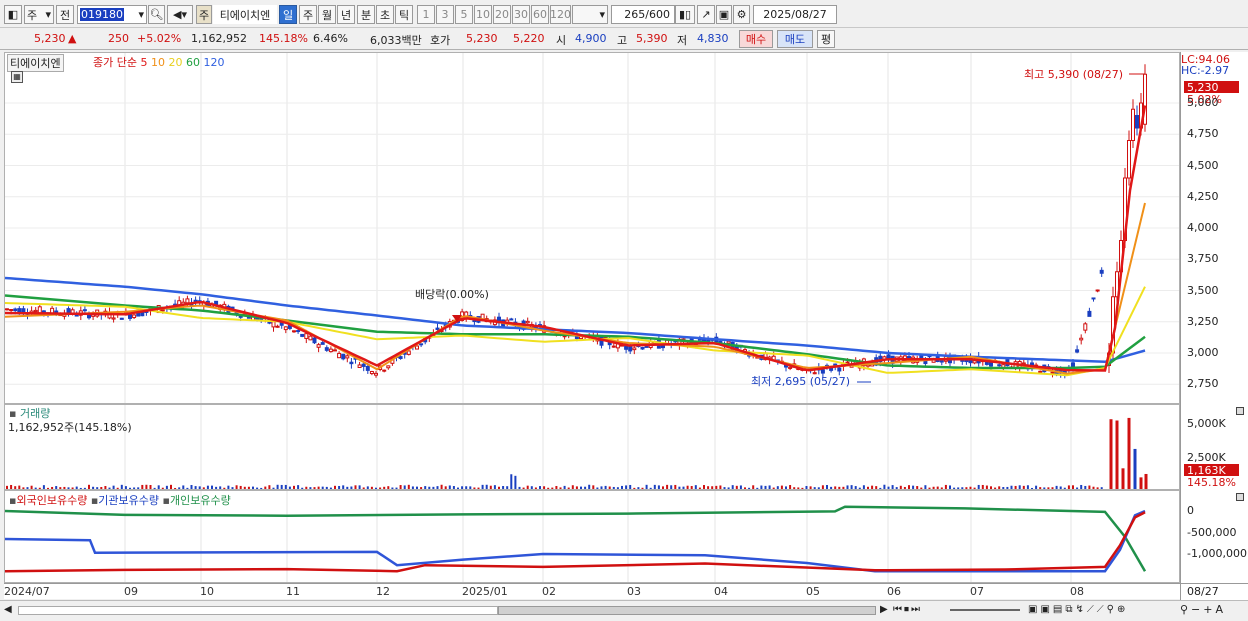 This screenshot has width=1248, height=621. I want to click on period-second: 초, so click(385, 14).